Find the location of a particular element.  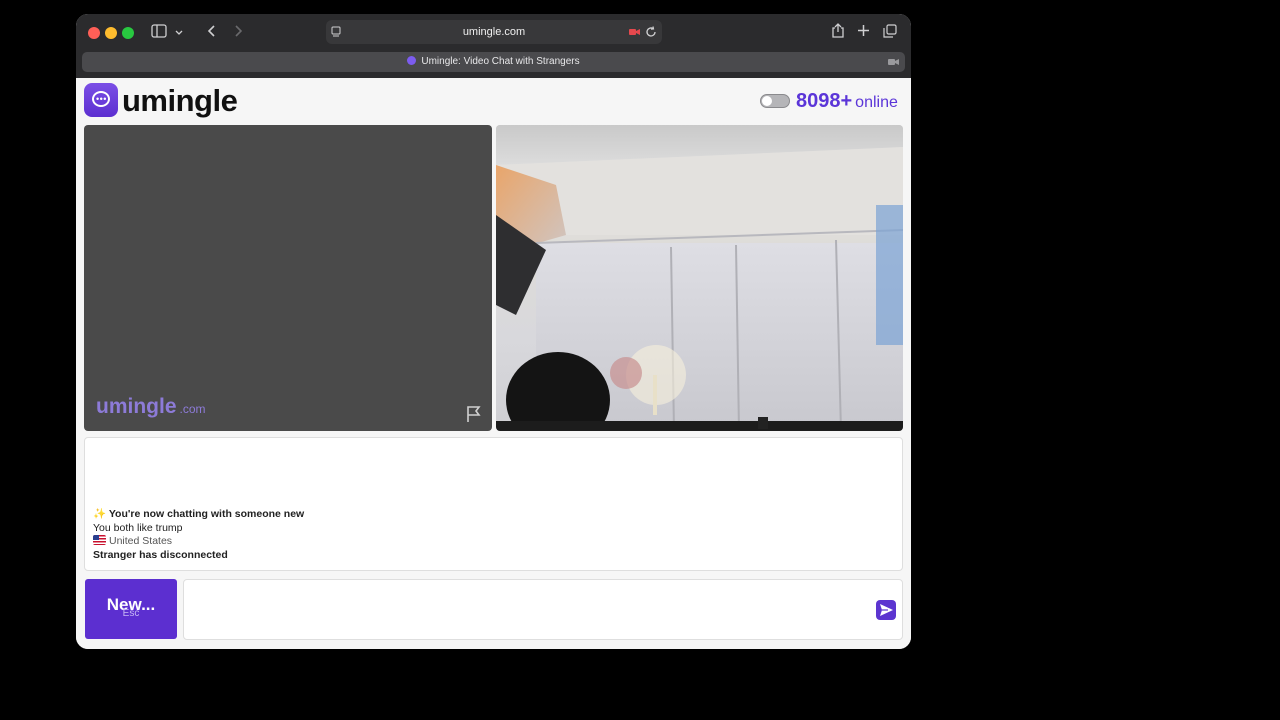

zoom-window-button is located at coordinates (128, 33).